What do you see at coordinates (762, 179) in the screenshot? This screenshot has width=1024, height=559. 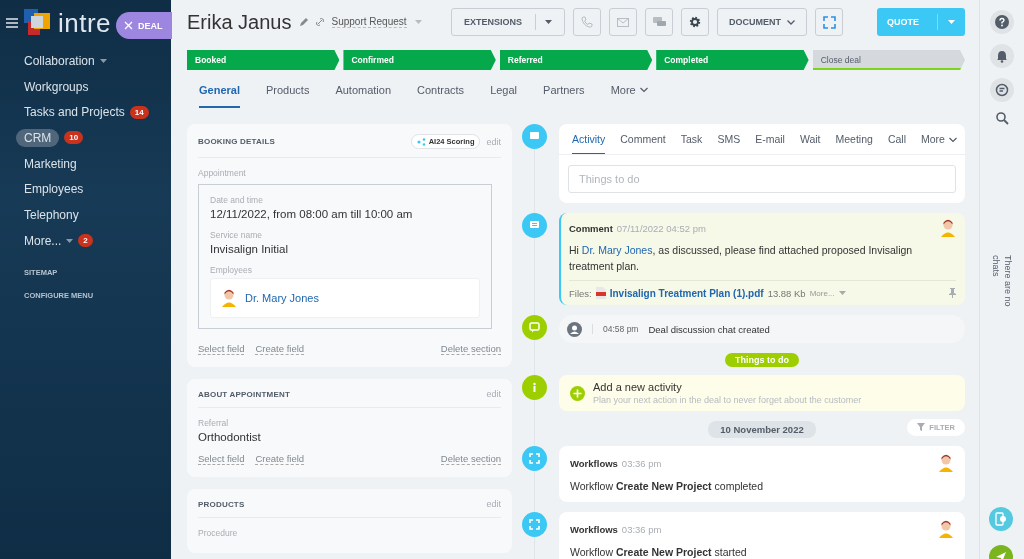 I see `activity-input-field: Things to do` at bounding box center [762, 179].